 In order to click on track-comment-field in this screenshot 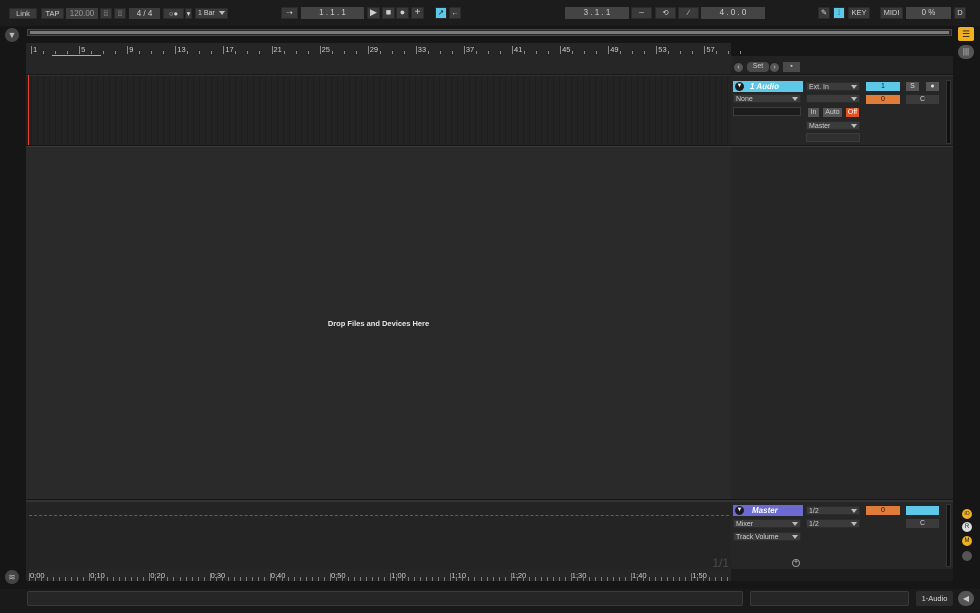, I will do `click(767, 111)`.